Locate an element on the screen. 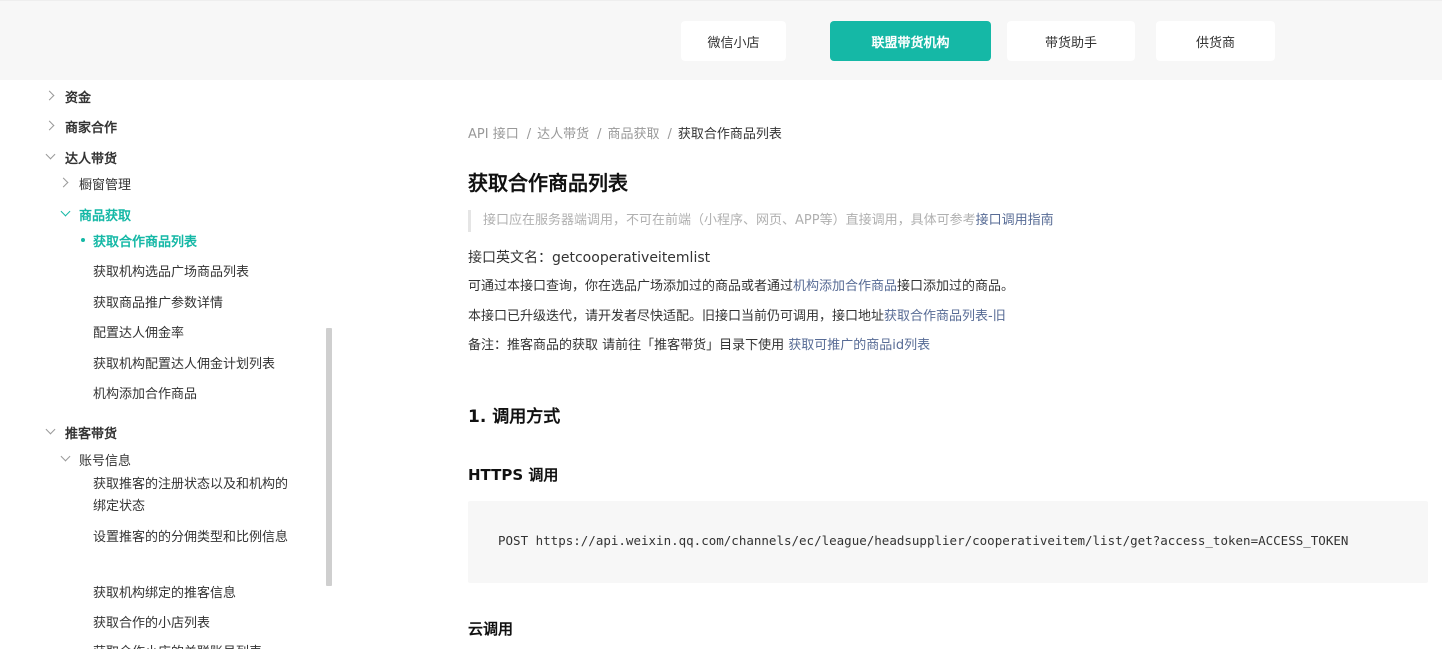 The height and width of the screenshot is (649, 1442). sidebar-item-promoter-sales: 推客带货 is located at coordinates (91, 432).